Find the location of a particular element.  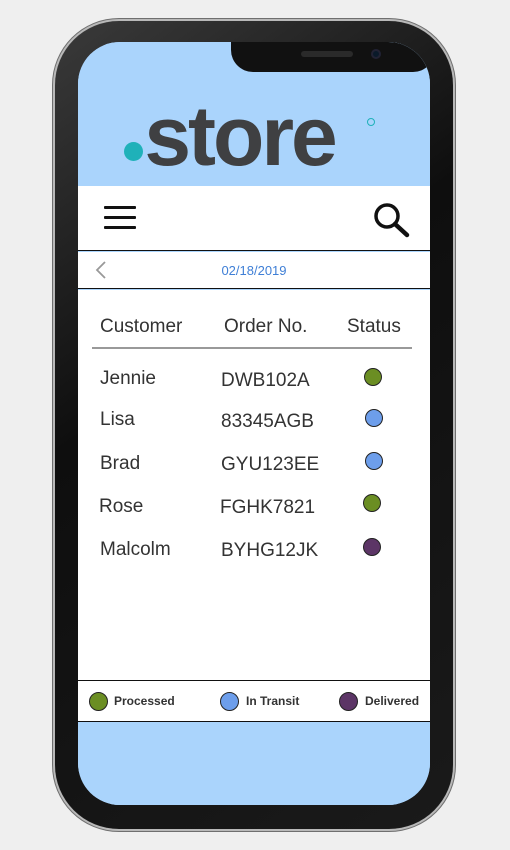

header-order-no: Order No. is located at coordinates (266, 326).